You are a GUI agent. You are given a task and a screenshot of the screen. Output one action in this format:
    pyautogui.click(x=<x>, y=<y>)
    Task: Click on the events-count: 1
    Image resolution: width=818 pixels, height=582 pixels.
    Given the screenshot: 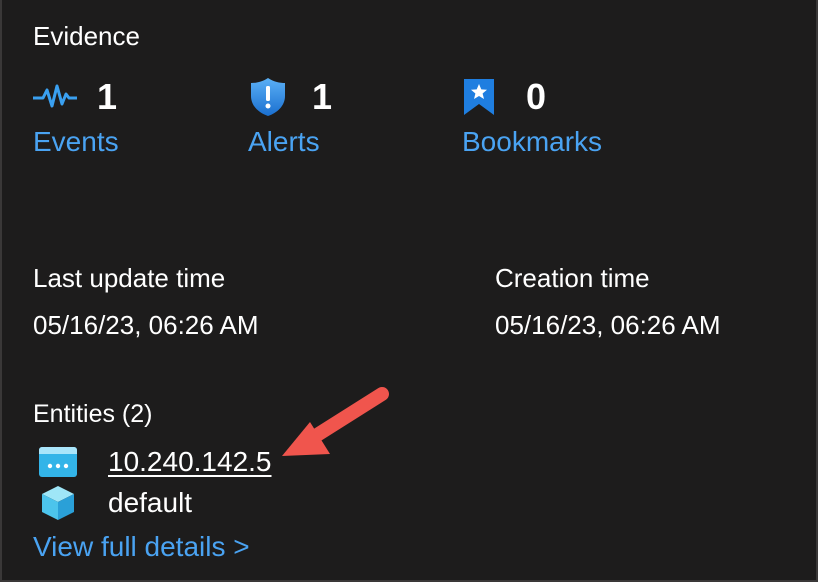 What is the action you would take?
    pyautogui.click(x=107, y=96)
    